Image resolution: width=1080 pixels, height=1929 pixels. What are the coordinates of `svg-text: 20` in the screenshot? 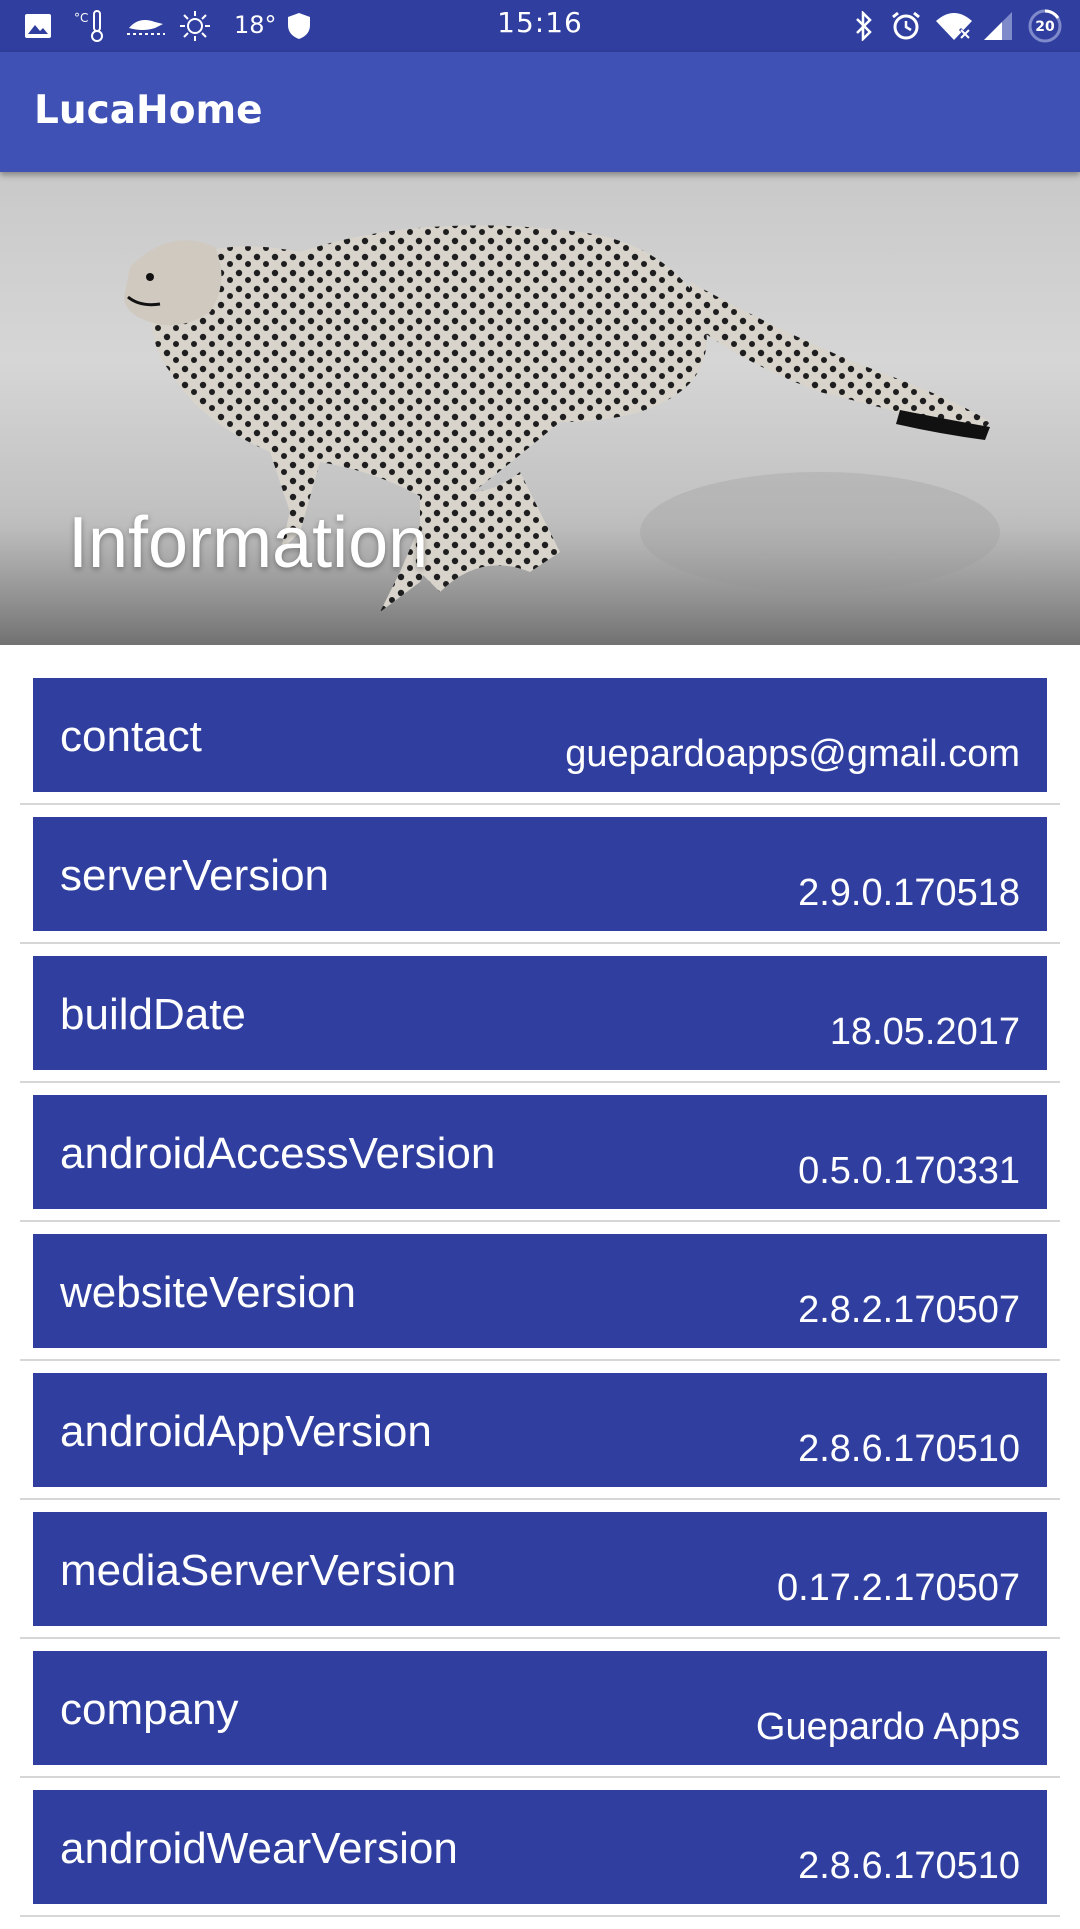 It's located at (1045, 27).